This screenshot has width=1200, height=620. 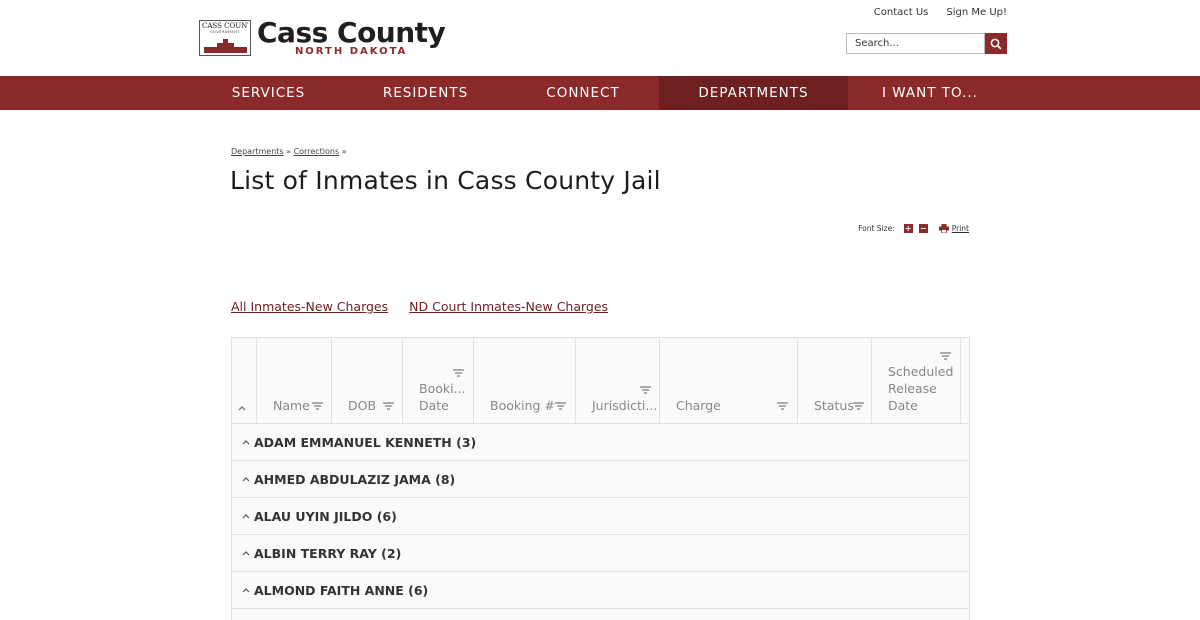 What do you see at coordinates (225, 32) in the screenshot?
I see `logo-badge-subtext: GOVERNMENT` at bounding box center [225, 32].